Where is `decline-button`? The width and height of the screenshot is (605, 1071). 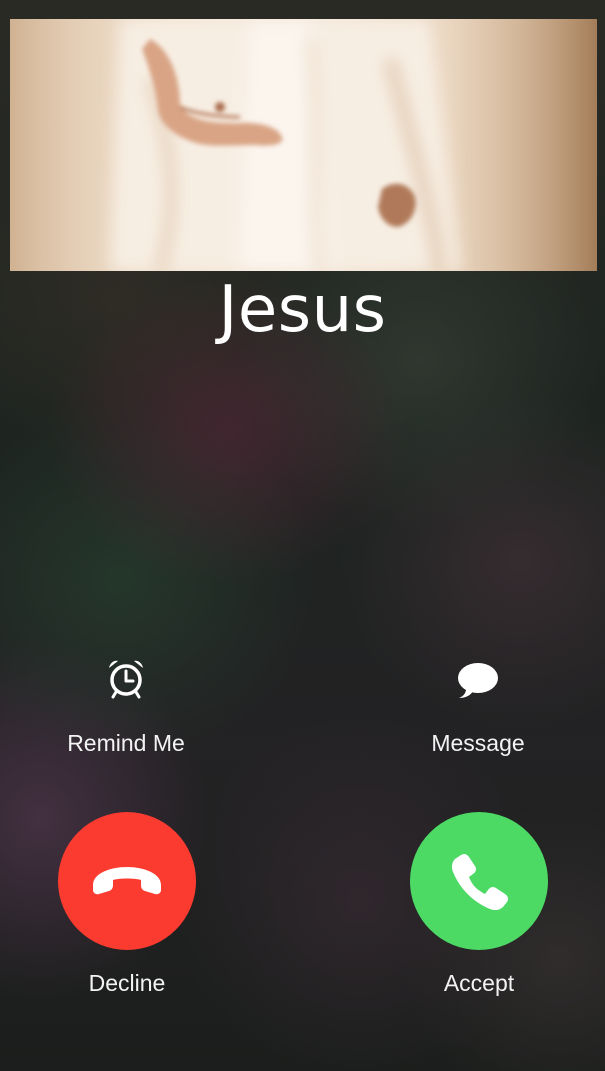
decline-button is located at coordinates (127, 881).